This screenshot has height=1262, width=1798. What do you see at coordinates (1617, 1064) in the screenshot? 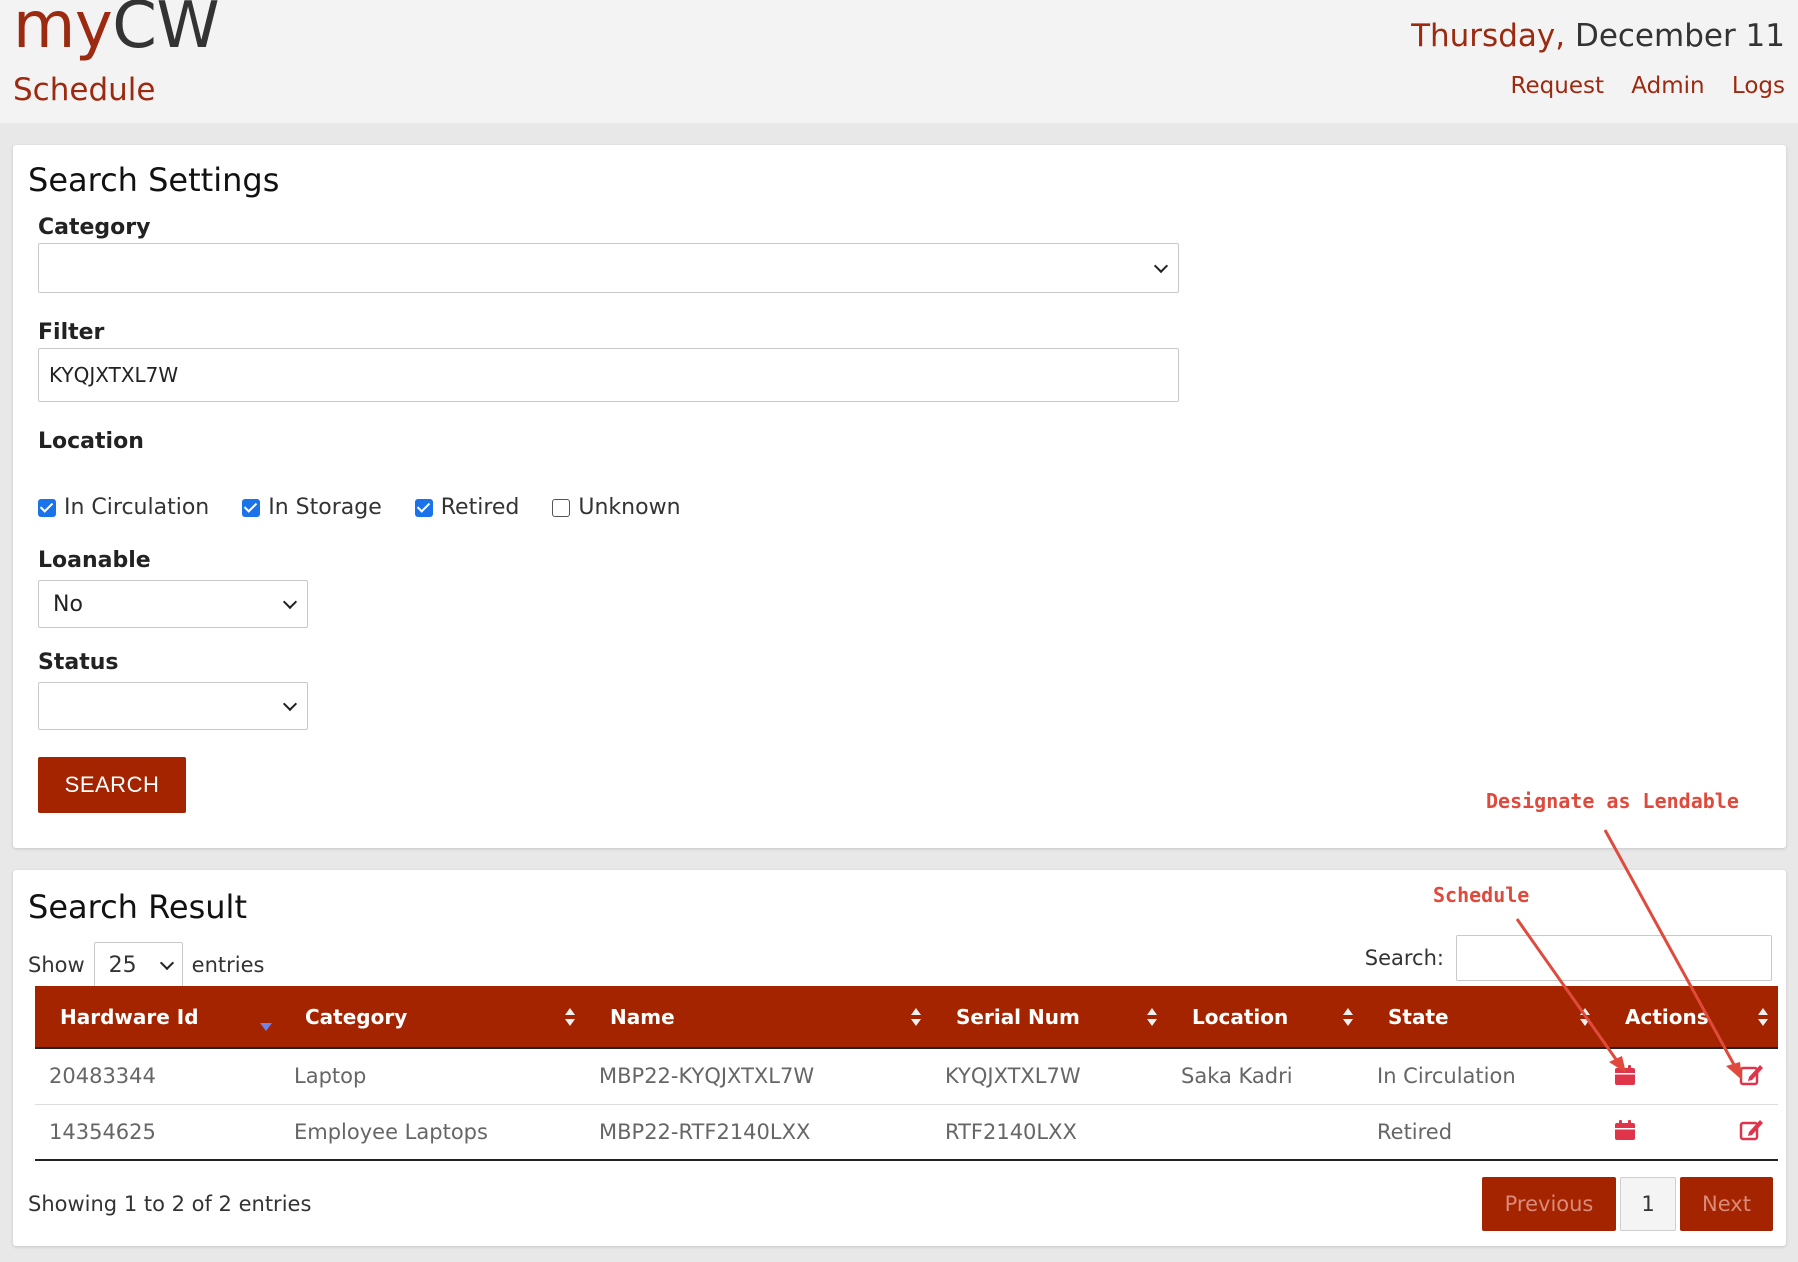
I see `schedule-arrowhead` at bounding box center [1617, 1064].